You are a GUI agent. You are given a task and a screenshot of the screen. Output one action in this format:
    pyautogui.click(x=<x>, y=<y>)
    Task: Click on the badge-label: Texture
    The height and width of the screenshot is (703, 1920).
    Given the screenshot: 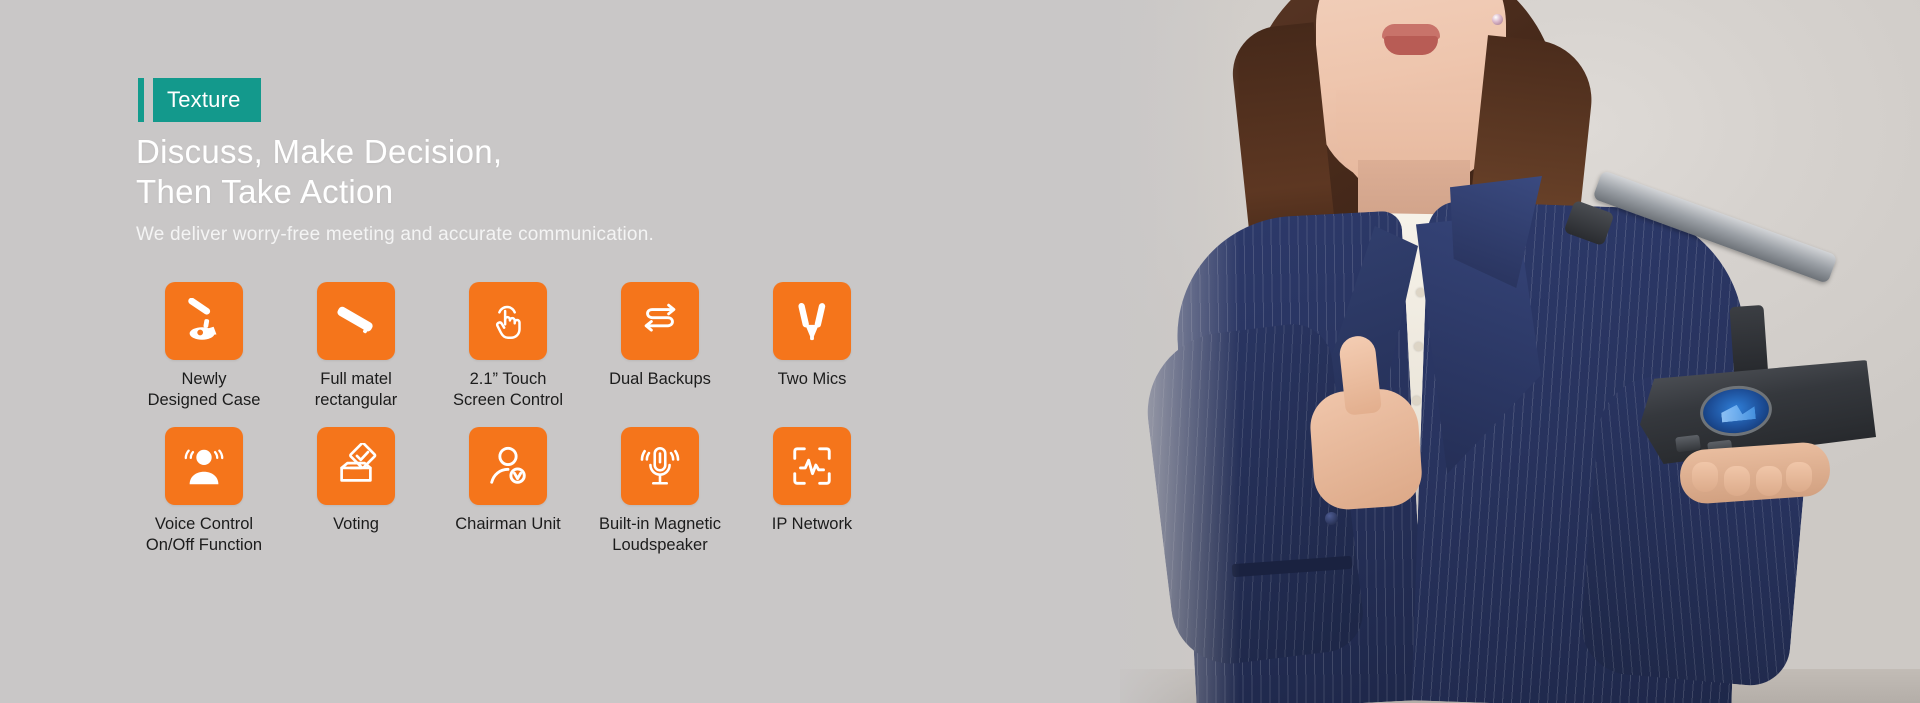 What is the action you would take?
    pyautogui.click(x=207, y=100)
    